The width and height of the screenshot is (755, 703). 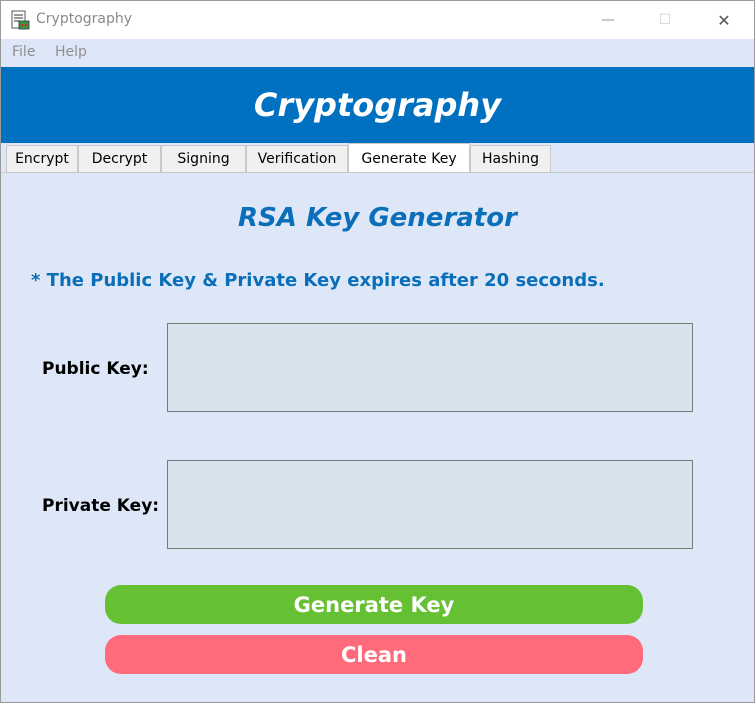 What do you see at coordinates (430, 504) in the screenshot?
I see `private-key-field` at bounding box center [430, 504].